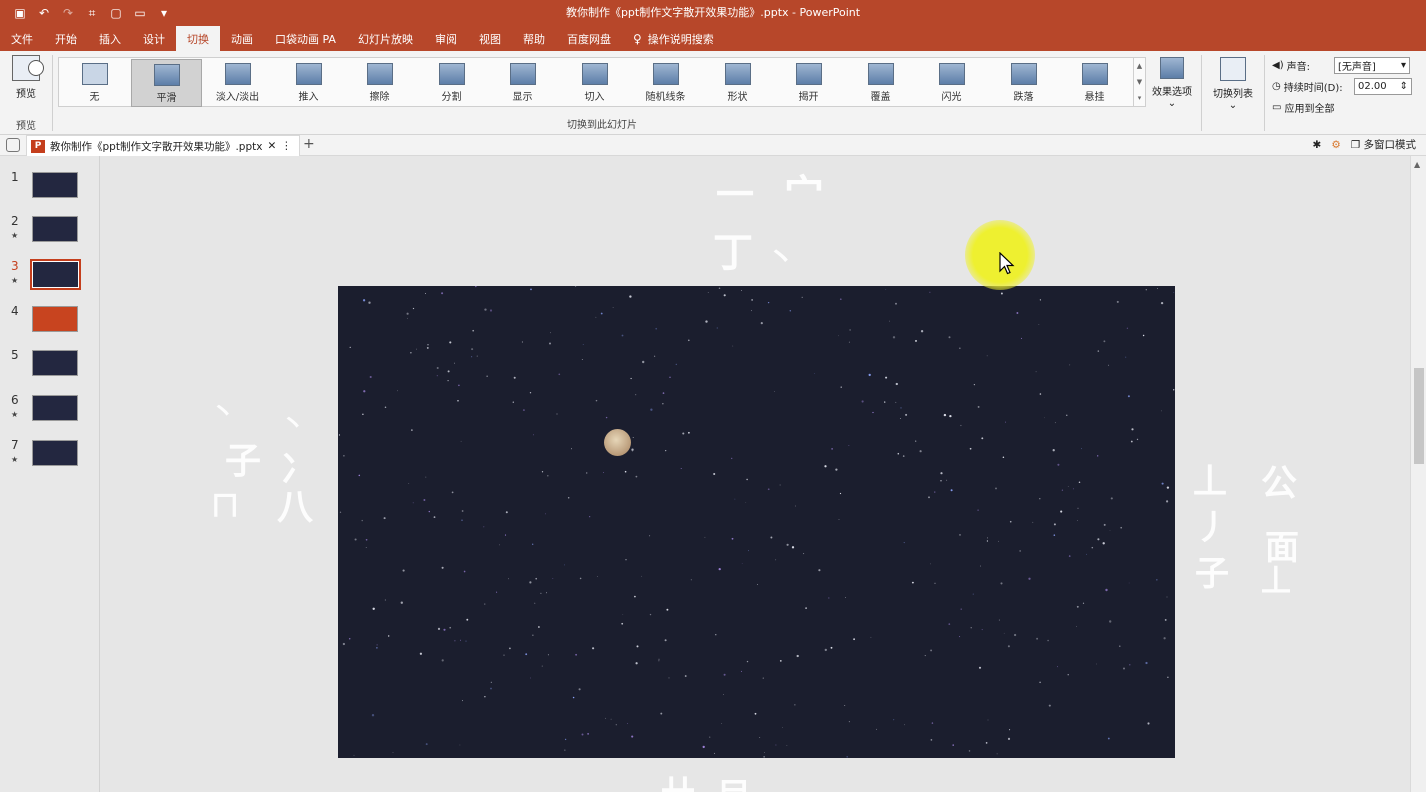  What do you see at coordinates (15, 280) in the screenshot?
I see `transition-star-icon: ★` at bounding box center [15, 280].